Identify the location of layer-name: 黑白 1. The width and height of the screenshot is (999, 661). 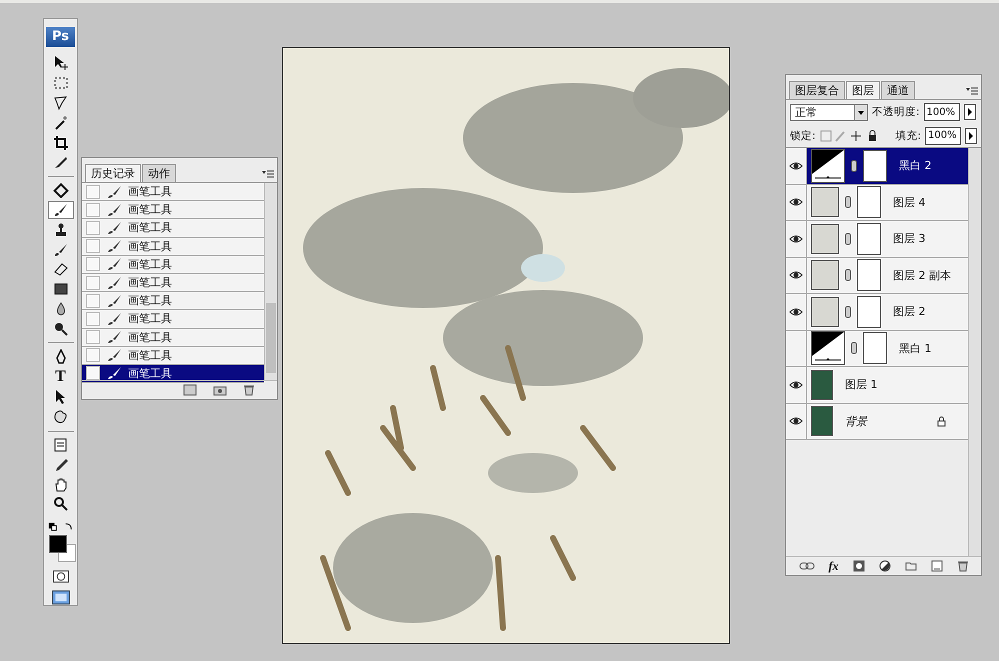
(915, 348).